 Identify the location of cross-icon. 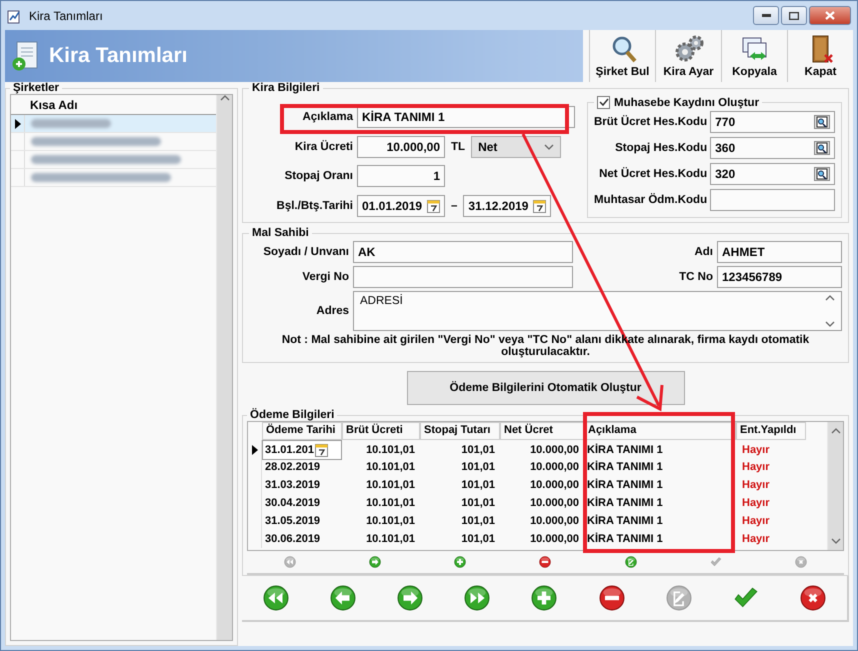
(813, 598).